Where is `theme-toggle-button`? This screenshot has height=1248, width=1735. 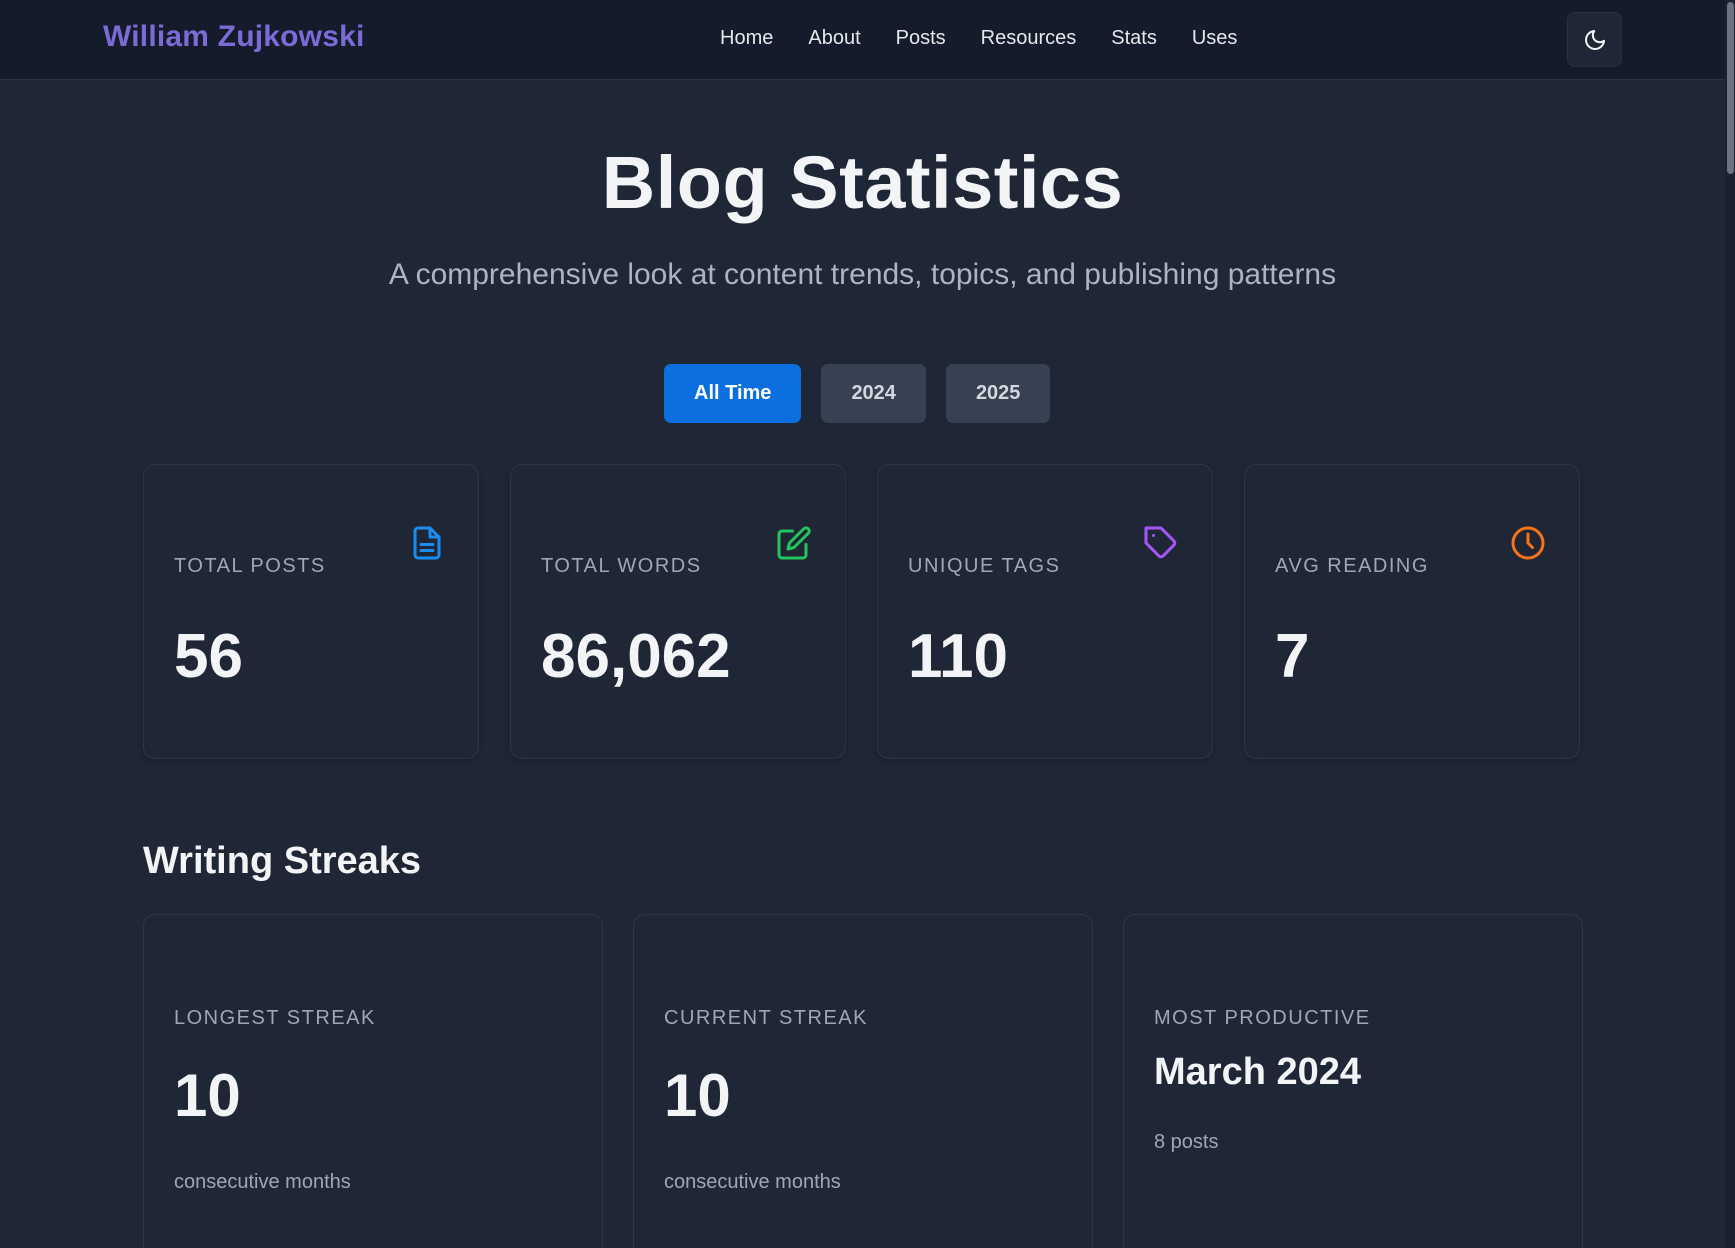 theme-toggle-button is located at coordinates (1594, 39).